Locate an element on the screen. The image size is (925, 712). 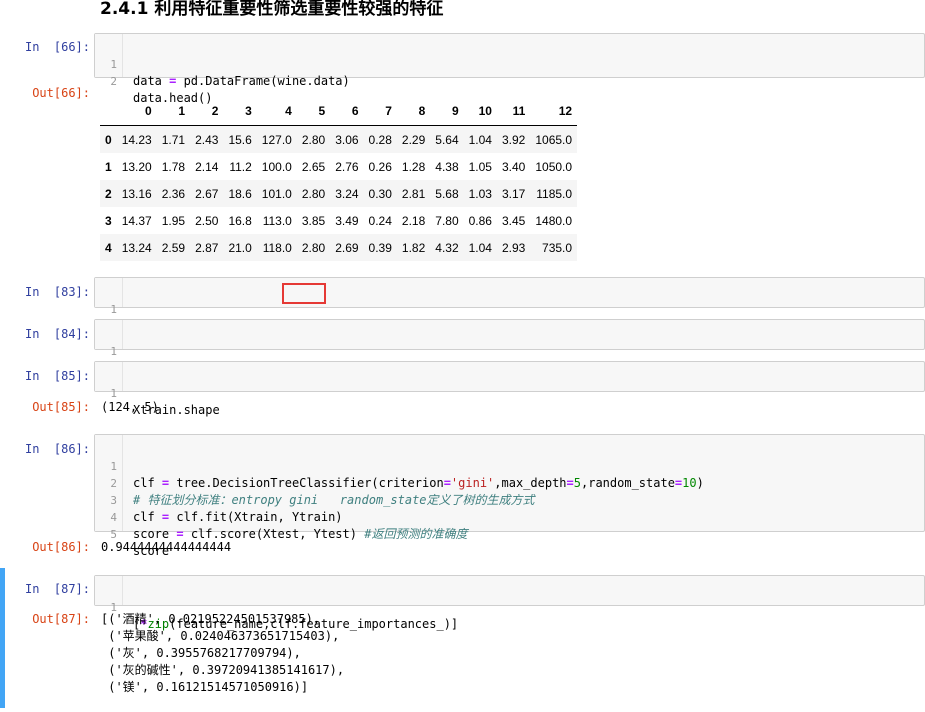
table-cell: 1.28 is located at coordinates (413, 166).